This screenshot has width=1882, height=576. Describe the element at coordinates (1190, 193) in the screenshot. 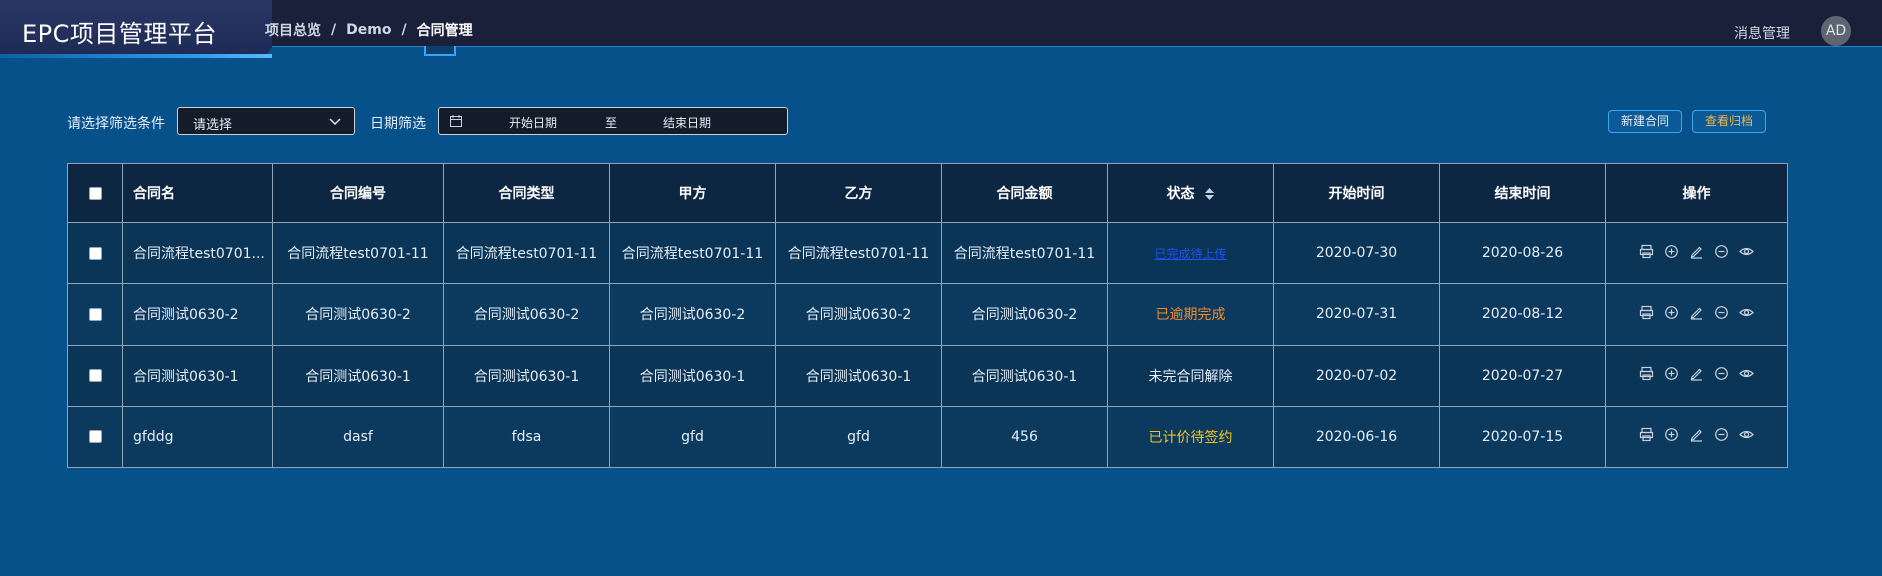

I see `column-header-status: 状态` at that location.